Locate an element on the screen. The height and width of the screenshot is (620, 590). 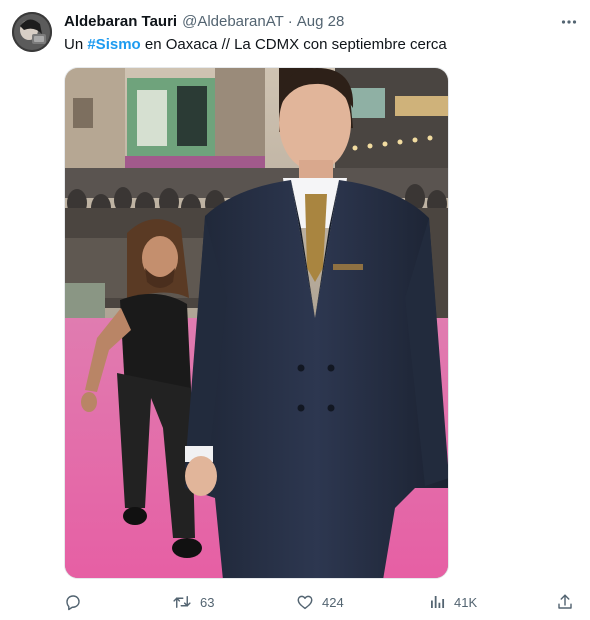
avatar-image is located at coordinates (32, 32).